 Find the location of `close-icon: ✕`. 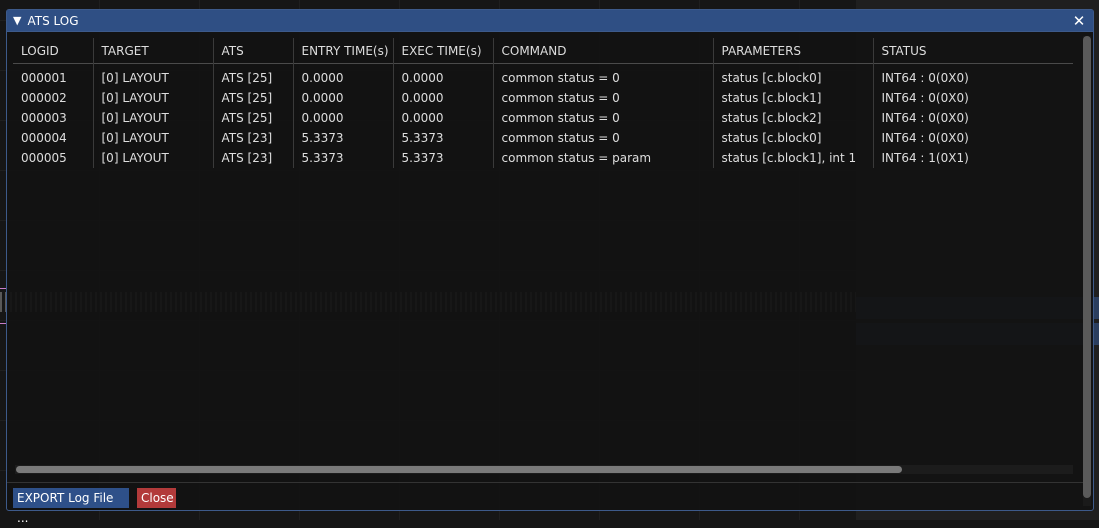

close-icon: ✕ is located at coordinates (1079, 21).